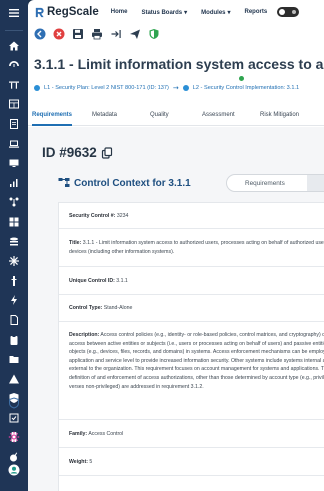 Image resolution: width=324 pixels, height=491 pixels. I want to click on monitor-icon, so click(14, 163).